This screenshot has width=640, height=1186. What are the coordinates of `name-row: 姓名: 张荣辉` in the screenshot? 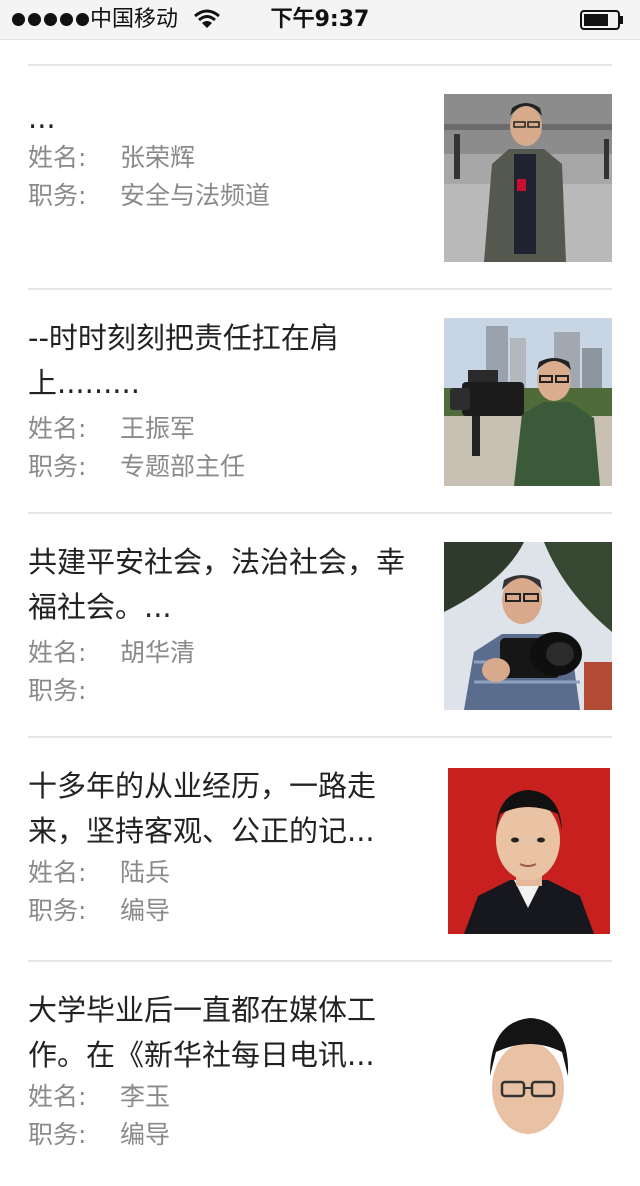 It's located at (225, 158).